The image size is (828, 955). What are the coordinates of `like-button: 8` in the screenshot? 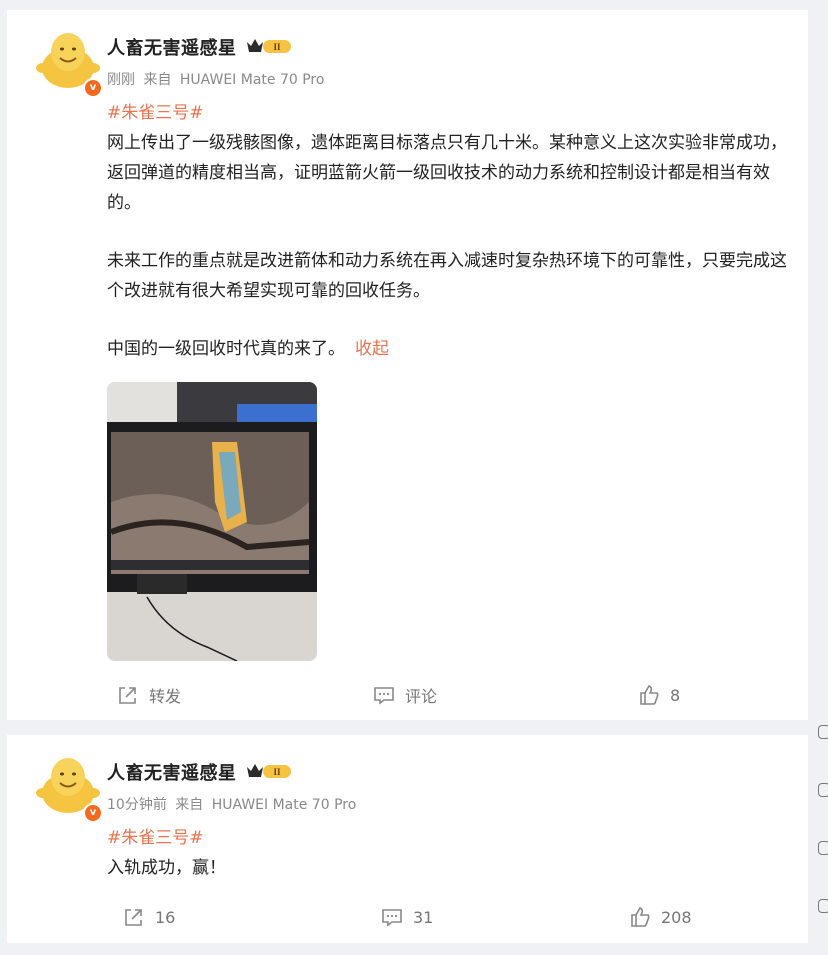 It's located at (659, 695).